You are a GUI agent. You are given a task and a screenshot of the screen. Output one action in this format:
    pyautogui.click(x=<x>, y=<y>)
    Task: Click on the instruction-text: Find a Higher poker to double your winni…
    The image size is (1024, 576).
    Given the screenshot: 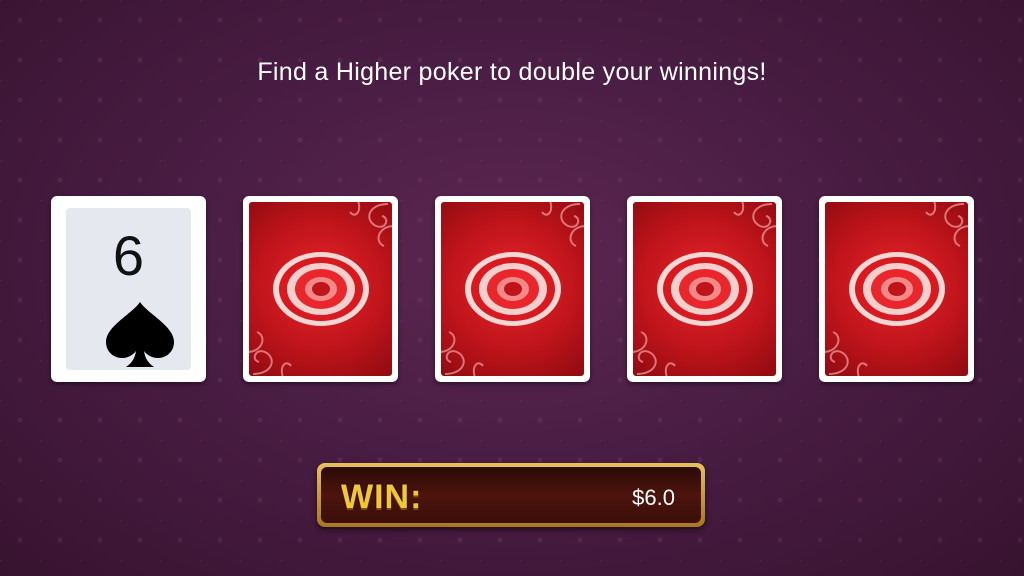 What is the action you would take?
    pyautogui.click(x=512, y=72)
    